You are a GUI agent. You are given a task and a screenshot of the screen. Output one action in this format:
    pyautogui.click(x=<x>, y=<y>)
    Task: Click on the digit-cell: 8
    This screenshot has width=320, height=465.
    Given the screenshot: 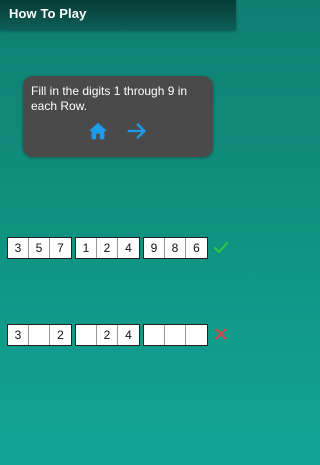 What is the action you would take?
    pyautogui.click(x=175, y=248)
    